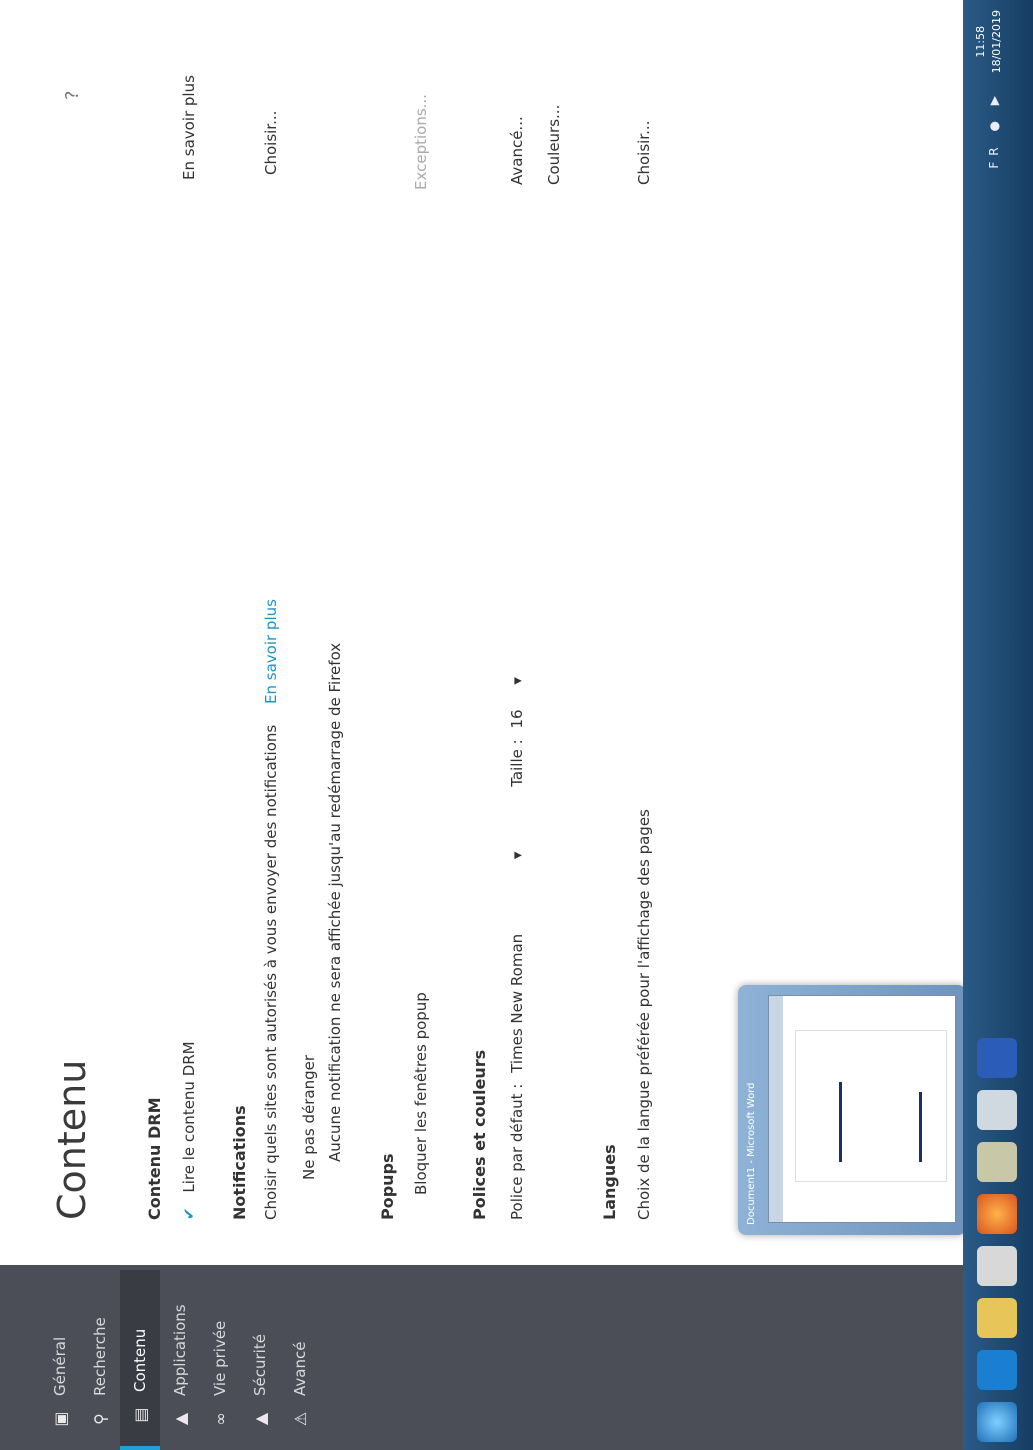 The image size is (1033, 1450). I want to click on media-player-icon, so click(997, 1266).